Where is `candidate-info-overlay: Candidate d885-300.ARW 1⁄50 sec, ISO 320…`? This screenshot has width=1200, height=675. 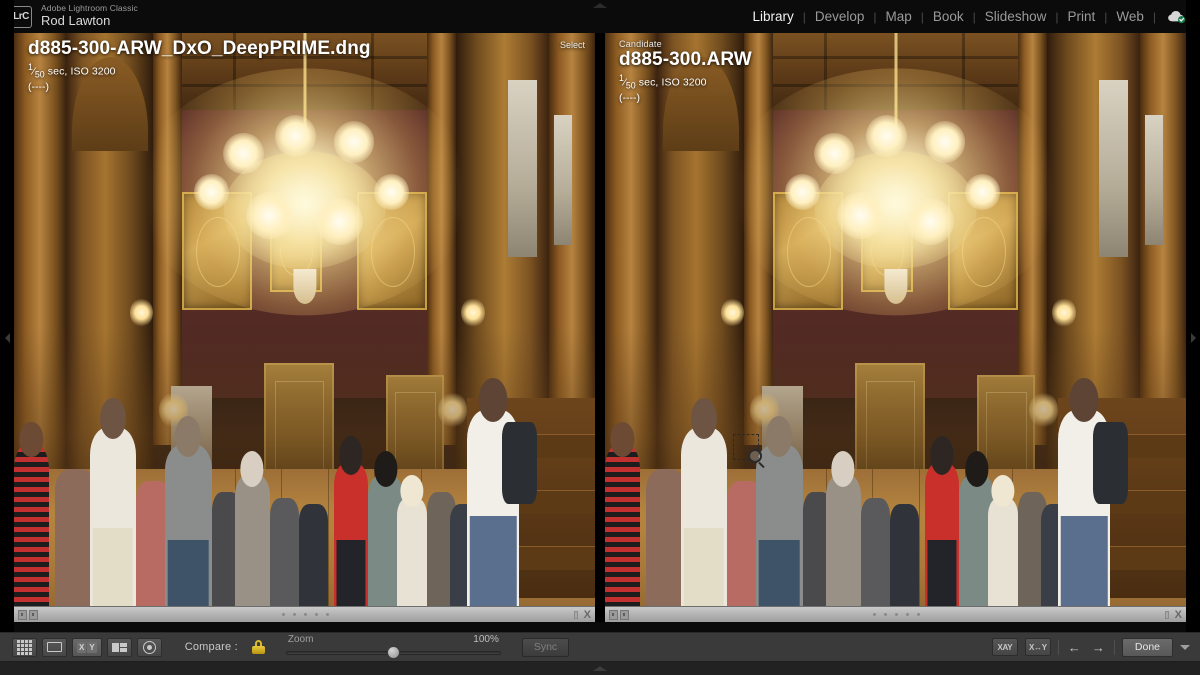 candidate-info-overlay: Candidate d885-300.ARW 1⁄50 sec, ISO 320… is located at coordinates (685, 71).